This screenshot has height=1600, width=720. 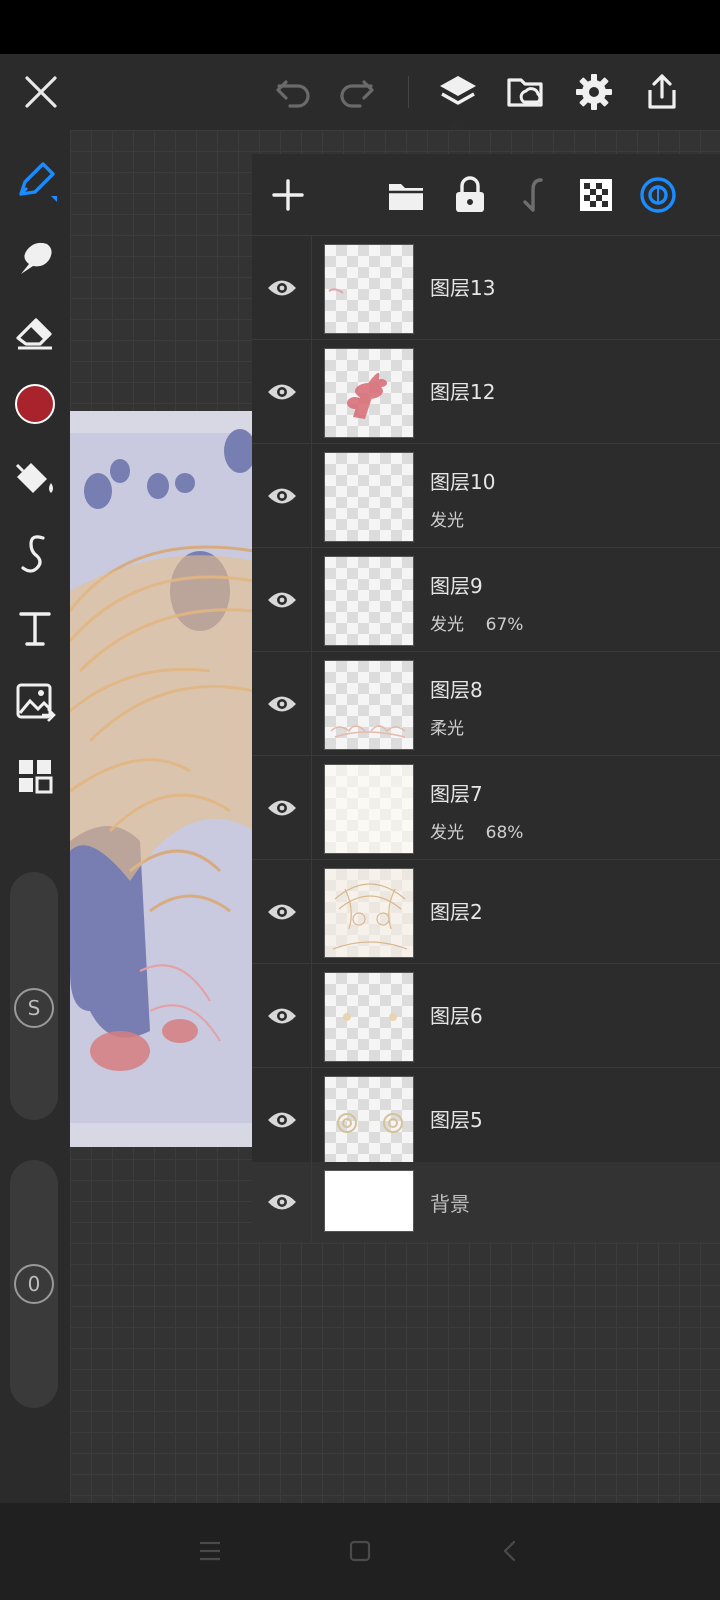 I want to click on cloud-folder-icon, so click(x=526, y=92).